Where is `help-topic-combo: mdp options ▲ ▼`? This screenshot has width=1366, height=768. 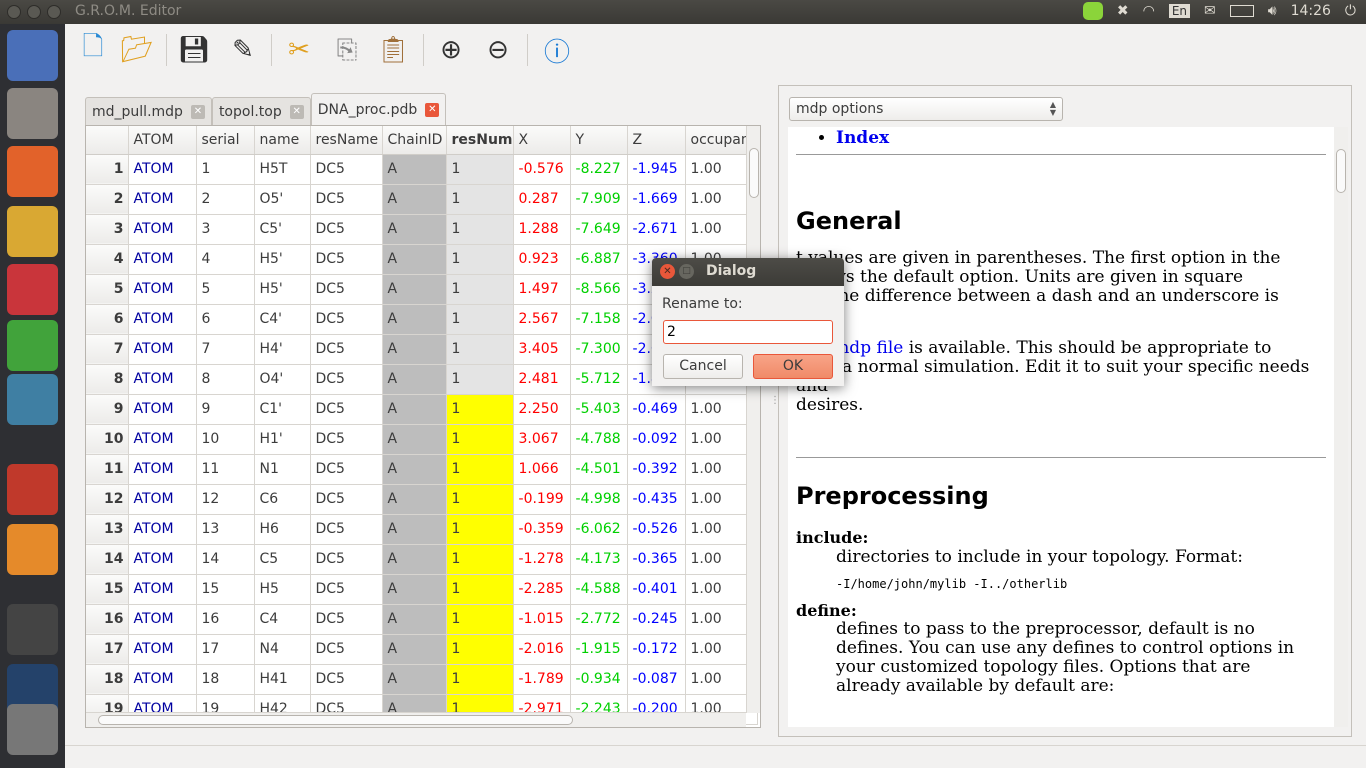 help-topic-combo: mdp options ▲ ▼ is located at coordinates (926, 109).